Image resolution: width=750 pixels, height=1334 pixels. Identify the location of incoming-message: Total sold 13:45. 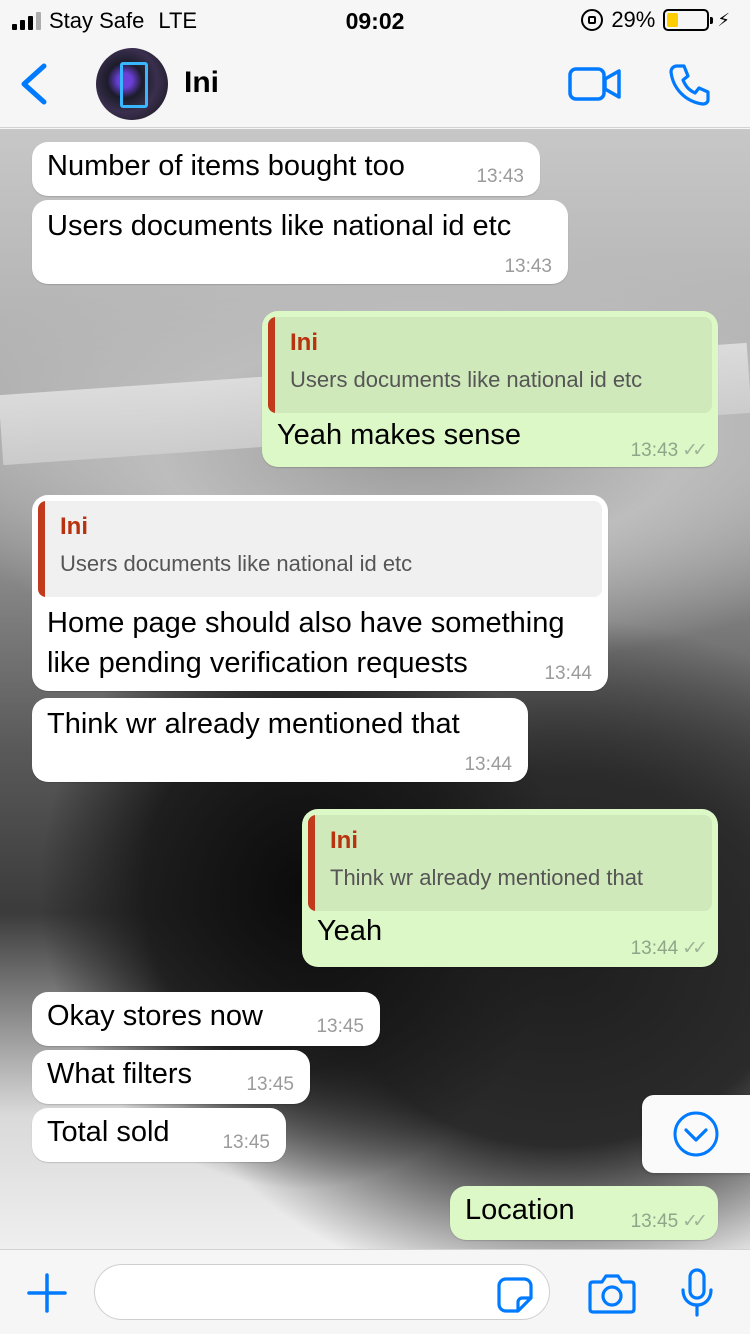
(159, 1135).